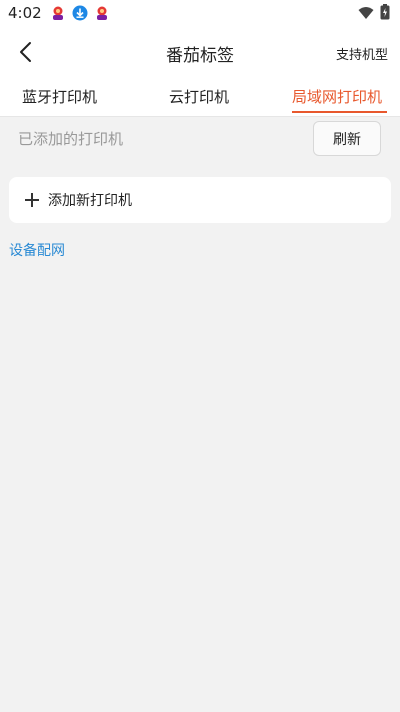  I want to click on status-bar: 4:02, so click(200, 13).